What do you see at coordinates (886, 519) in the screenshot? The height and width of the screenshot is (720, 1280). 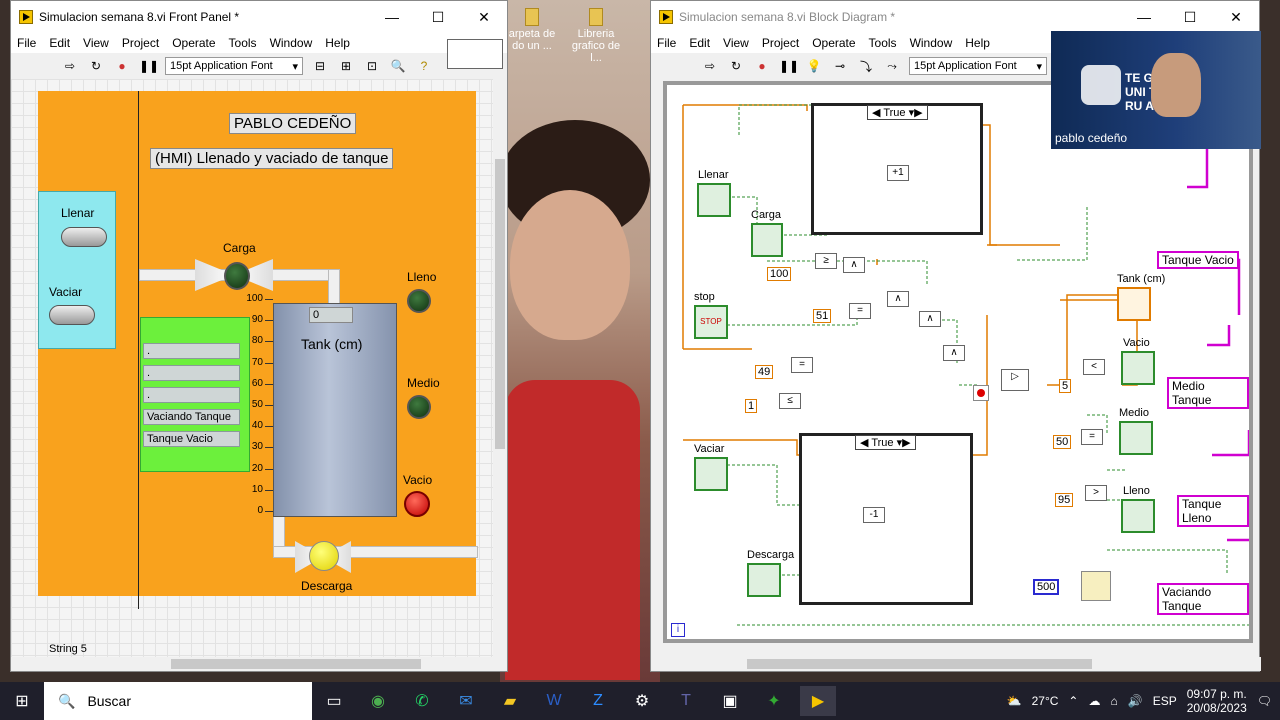 I see `case-structure-descarga` at bounding box center [886, 519].